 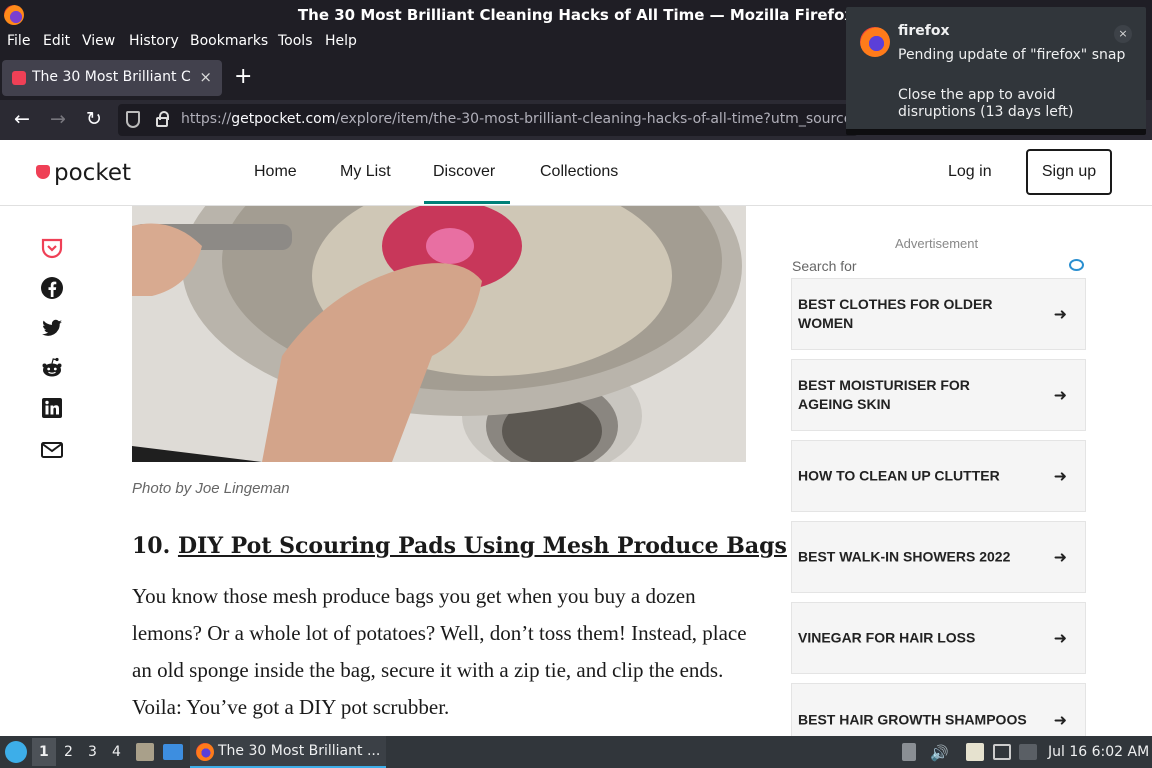 I want to click on ad-link: BEST MOISTURISER FOR AGEING SKIN ➜, so click(x=938, y=395).